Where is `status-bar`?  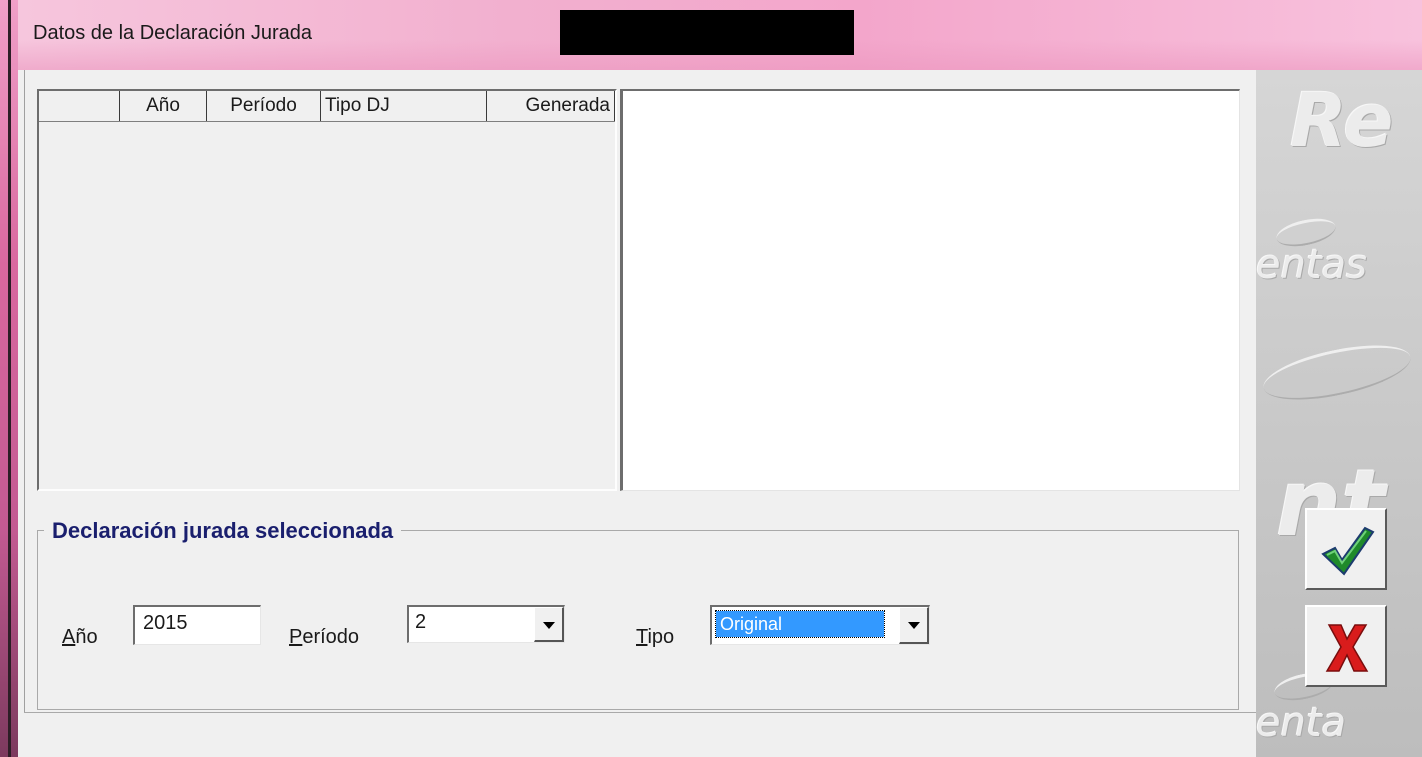 status-bar is located at coordinates (640, 734).